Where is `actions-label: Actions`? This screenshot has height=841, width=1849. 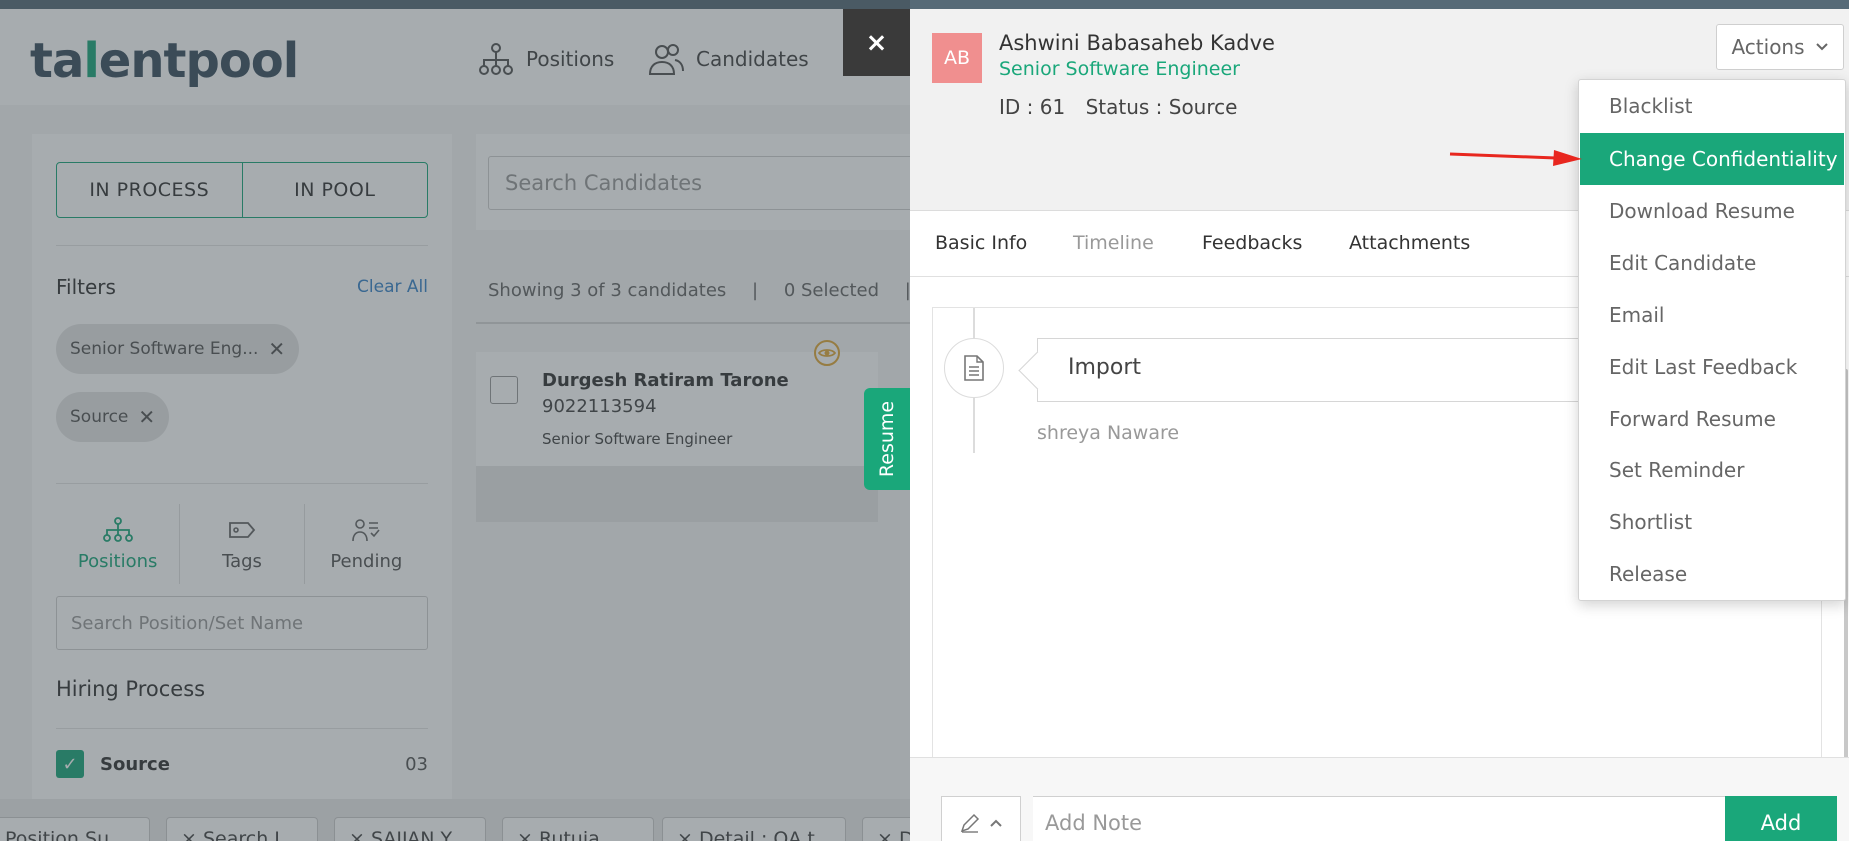 actions-label: Actions is located at coordinates (1768, 47).